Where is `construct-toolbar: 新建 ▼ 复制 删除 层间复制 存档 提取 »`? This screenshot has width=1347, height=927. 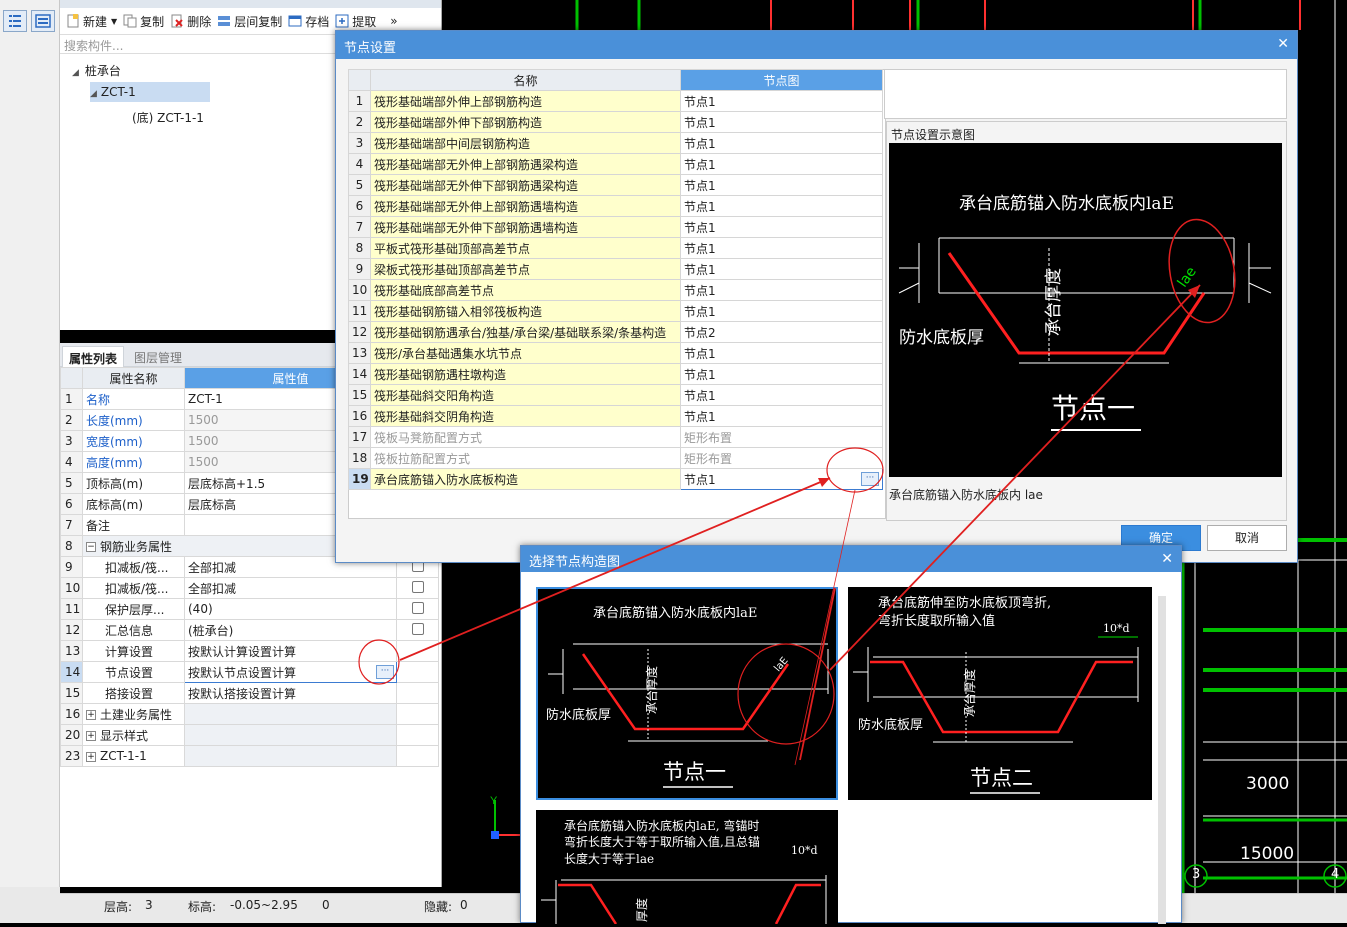 construct-toolbar: 新建 ▼ 复制 删除 层间复制 存档 提取 » is located at coordinates (251, 21).